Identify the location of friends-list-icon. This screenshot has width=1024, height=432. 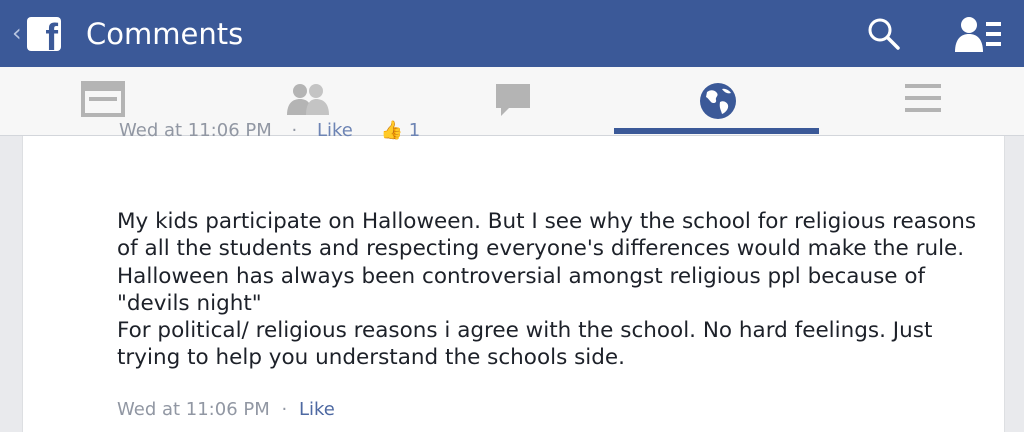
(979, 34).